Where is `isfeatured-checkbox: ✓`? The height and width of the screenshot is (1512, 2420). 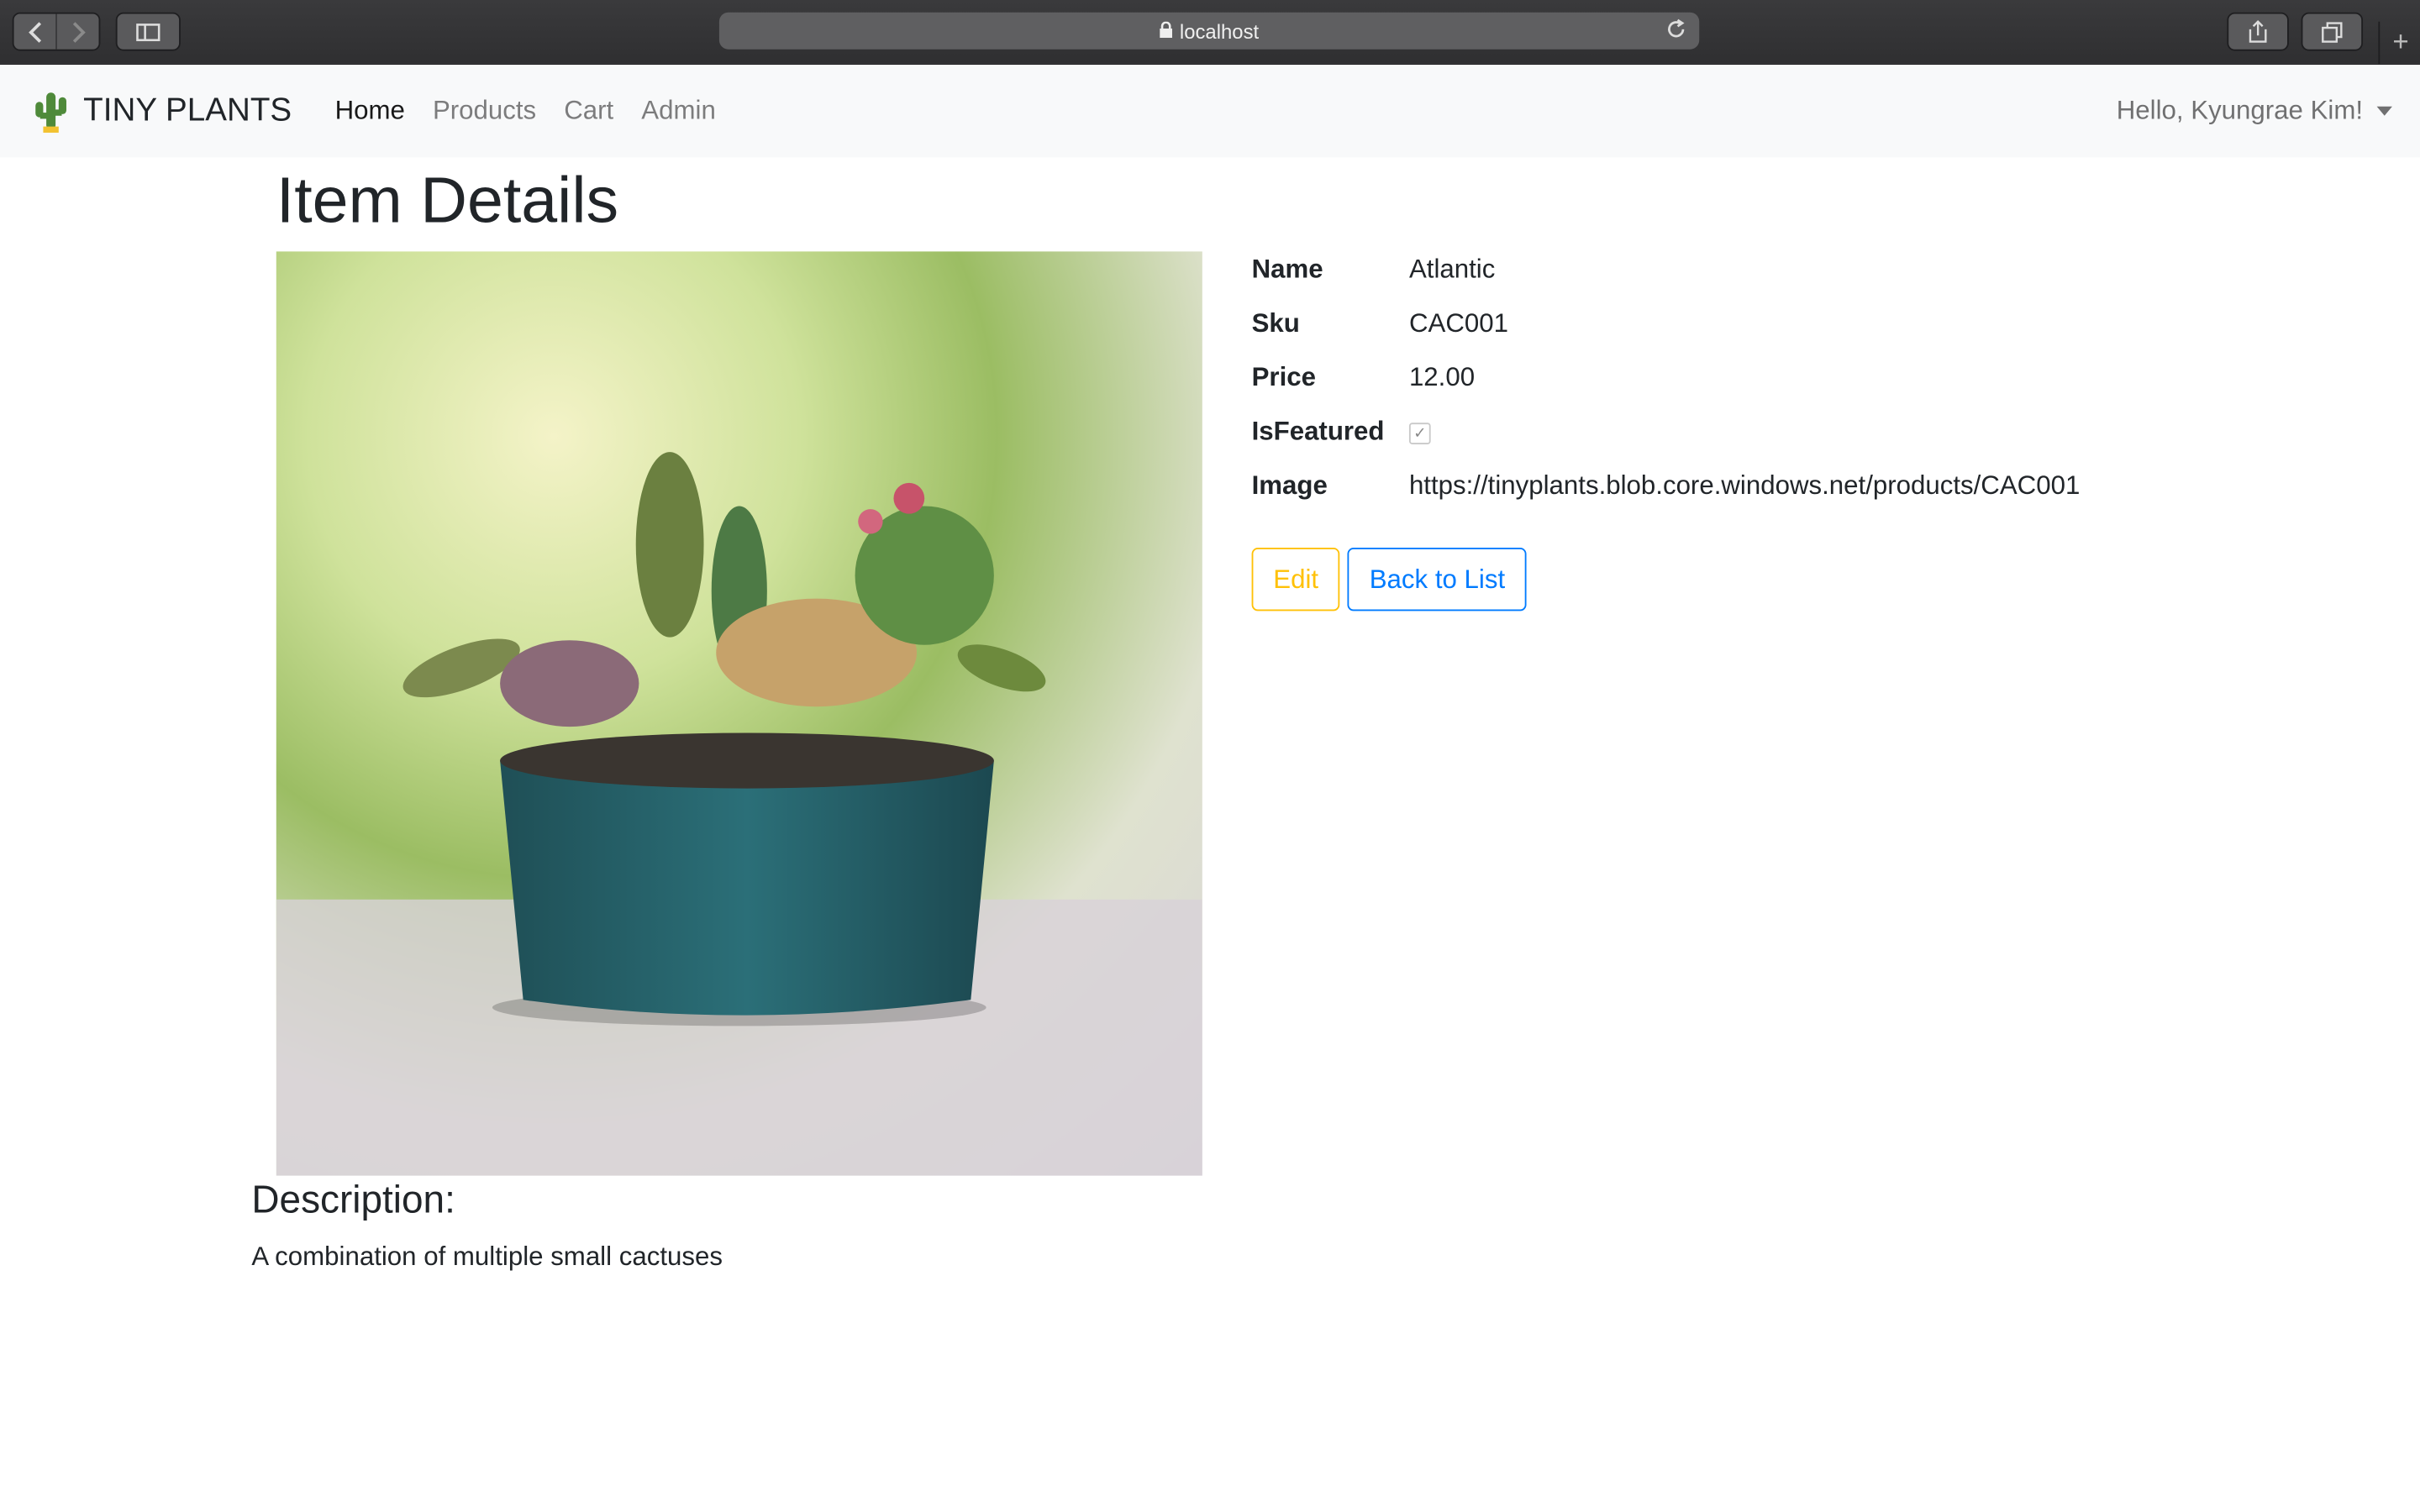
isfeatured-checkbox: ✓ is located at coordinates (1419, 433).